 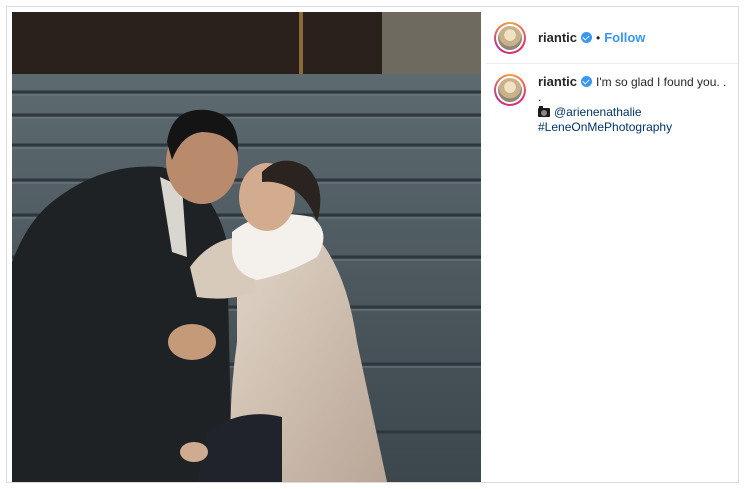 I want to click on follow-button: Follow, so click(x=624, y=37).